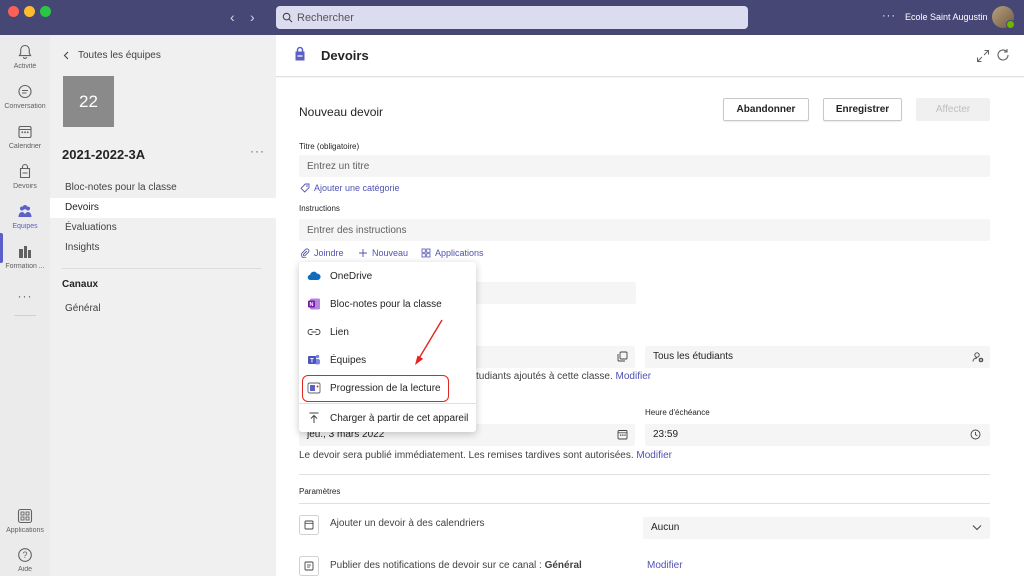 The image size is (1024, 576). What do you see at coordinates (305, 253) in the screenshot?
I see `paperclip-icon` at bounding box center [305, 253].